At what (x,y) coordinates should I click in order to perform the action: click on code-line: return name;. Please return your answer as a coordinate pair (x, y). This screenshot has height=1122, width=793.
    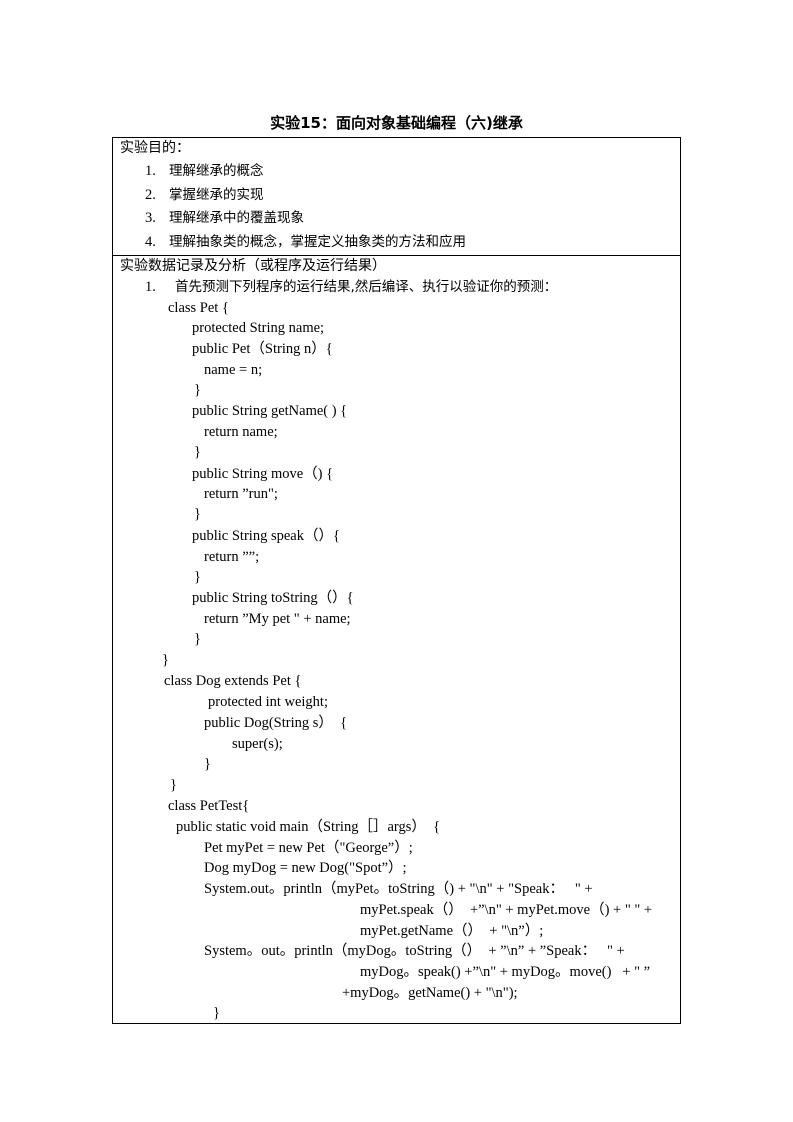
    Looking at the image, I should click on (241, 432).